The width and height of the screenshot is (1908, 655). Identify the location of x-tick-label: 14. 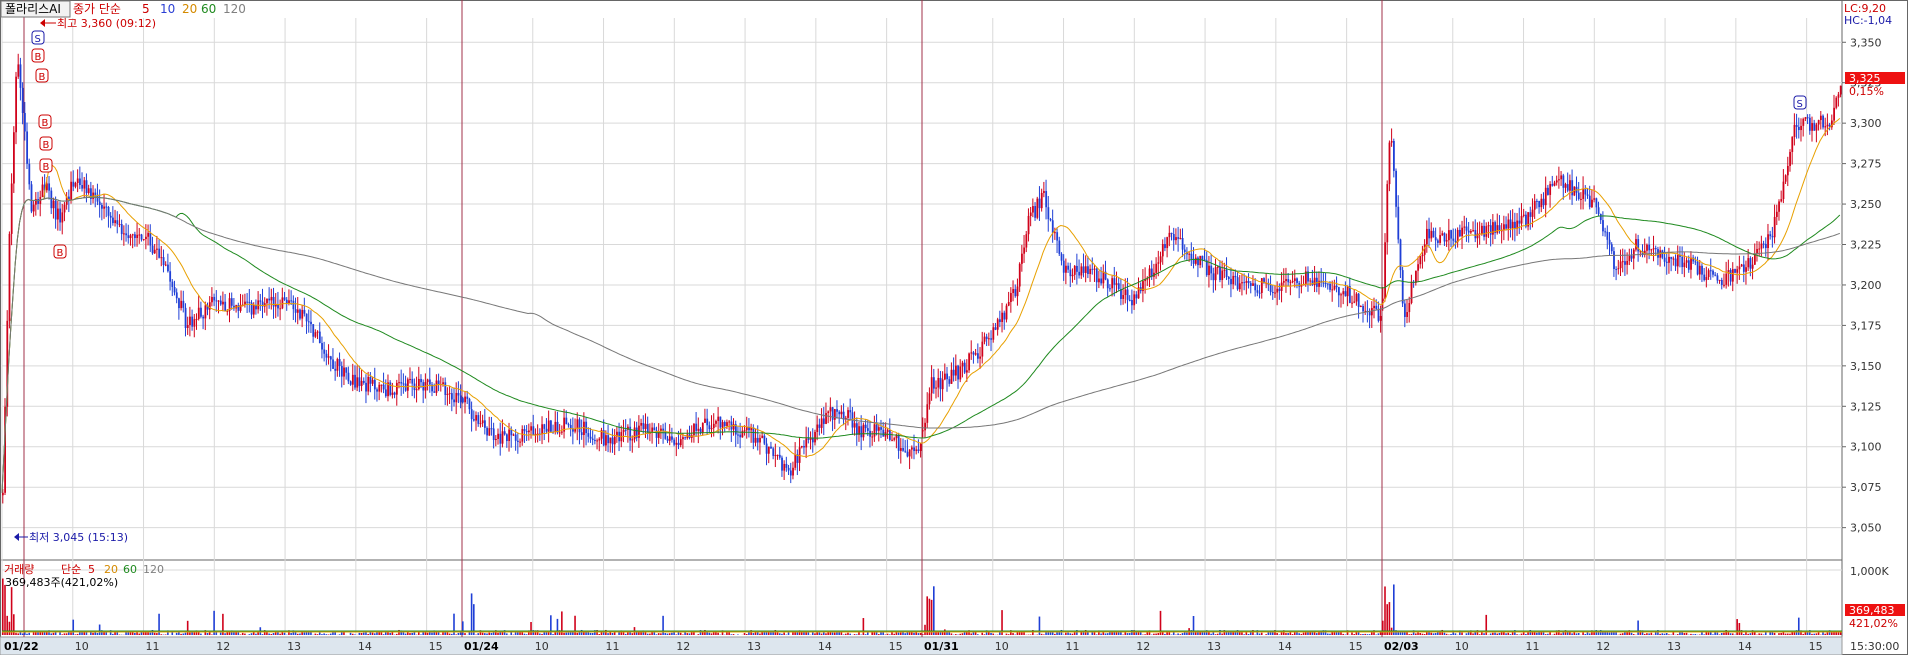
(1745, 646).